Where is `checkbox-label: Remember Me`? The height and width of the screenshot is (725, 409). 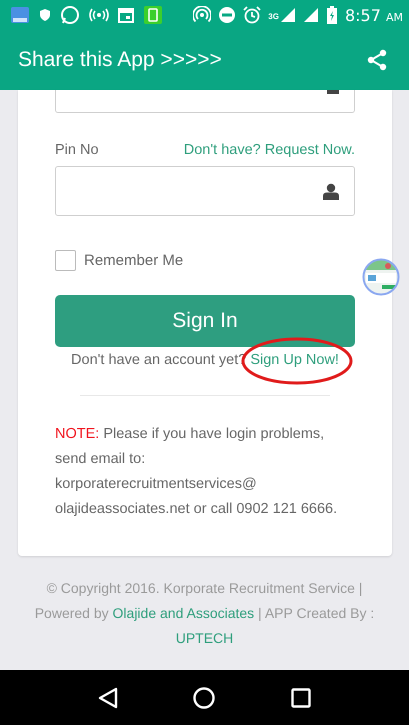 checkbox-label: Remember Me is located at coordinates (134, 260).